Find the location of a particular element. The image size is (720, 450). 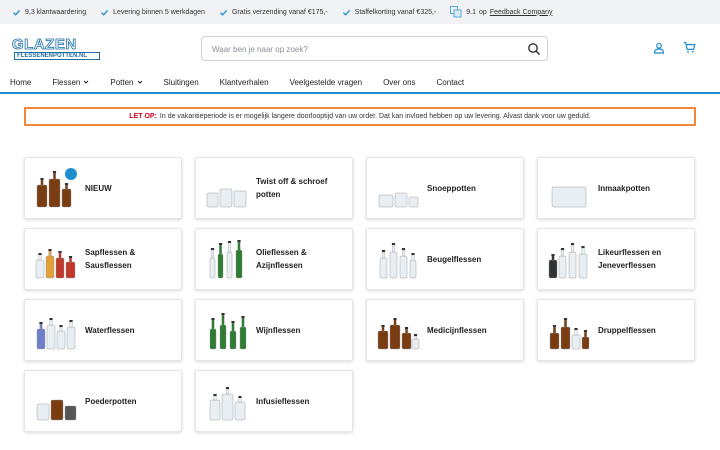

usp-item: Levering binnen 5 werkdagen is located at coordinates (152, 12).